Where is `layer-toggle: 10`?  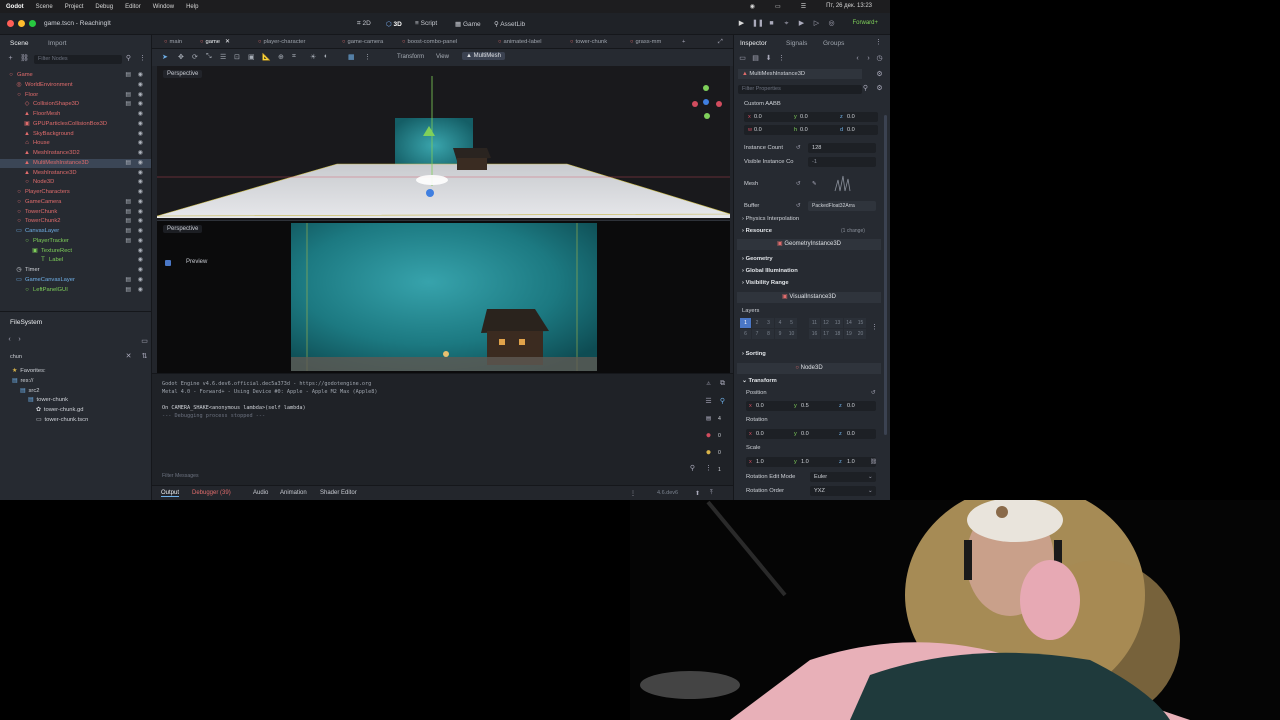
layer-toggle: 10 is located at coordinates (791, 334).